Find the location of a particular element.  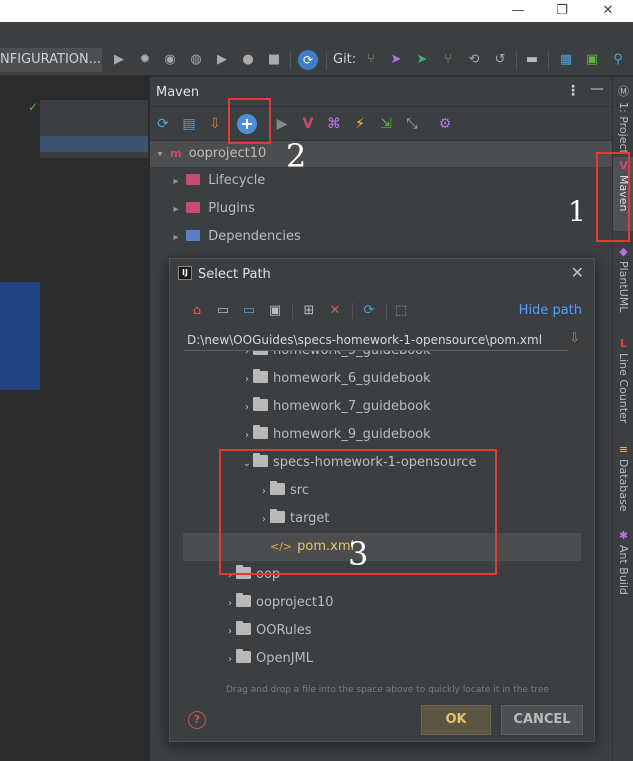

project-dir-icon: ▭ is located at coordinates (249, 311).